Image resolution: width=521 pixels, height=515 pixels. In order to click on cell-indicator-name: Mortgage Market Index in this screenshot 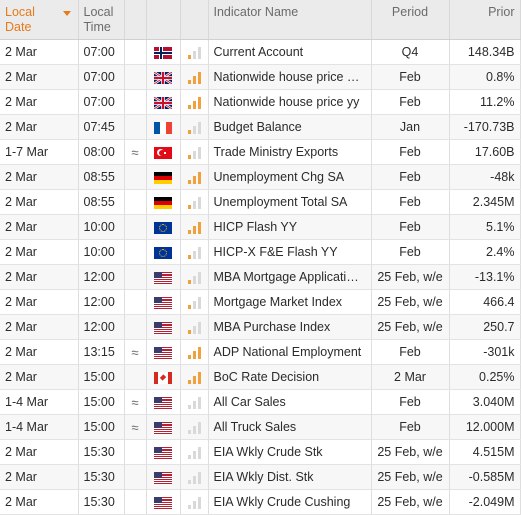, I will do `click(290, 302)`.